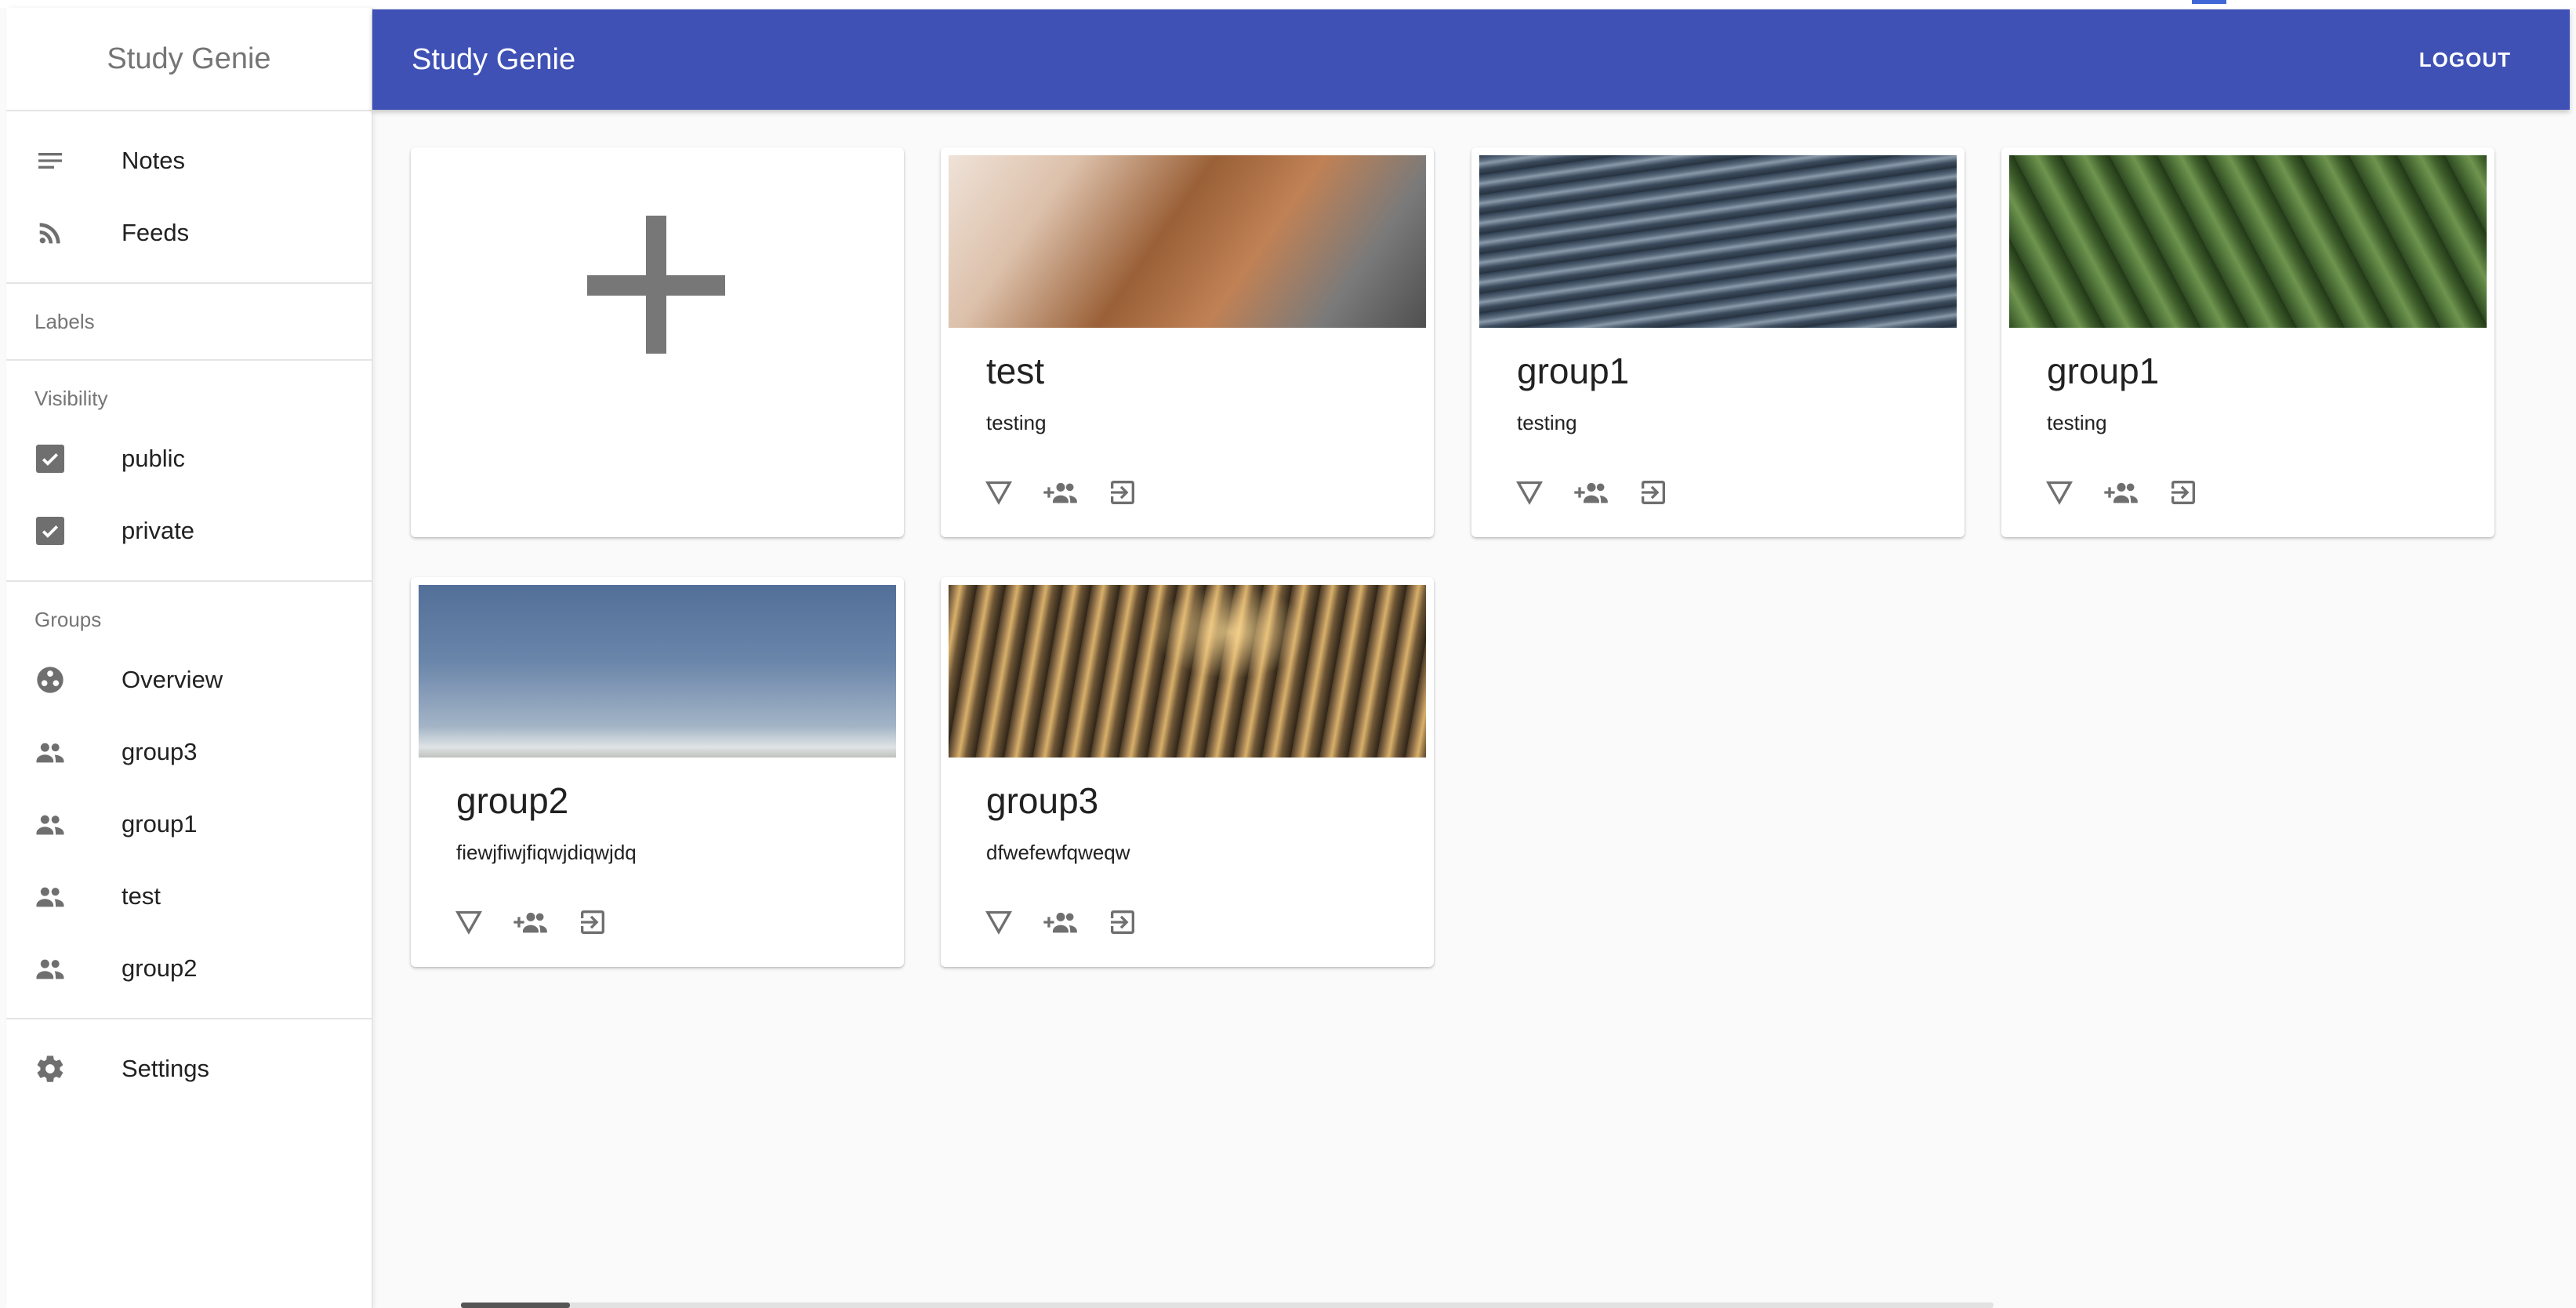 The height and width of the screenshot is (1308, 2576). What do you see at coordinates (166, 1068) in the screenshot?
I see `sidebar-item-label: Settings` at bounding box center [166, 1068].